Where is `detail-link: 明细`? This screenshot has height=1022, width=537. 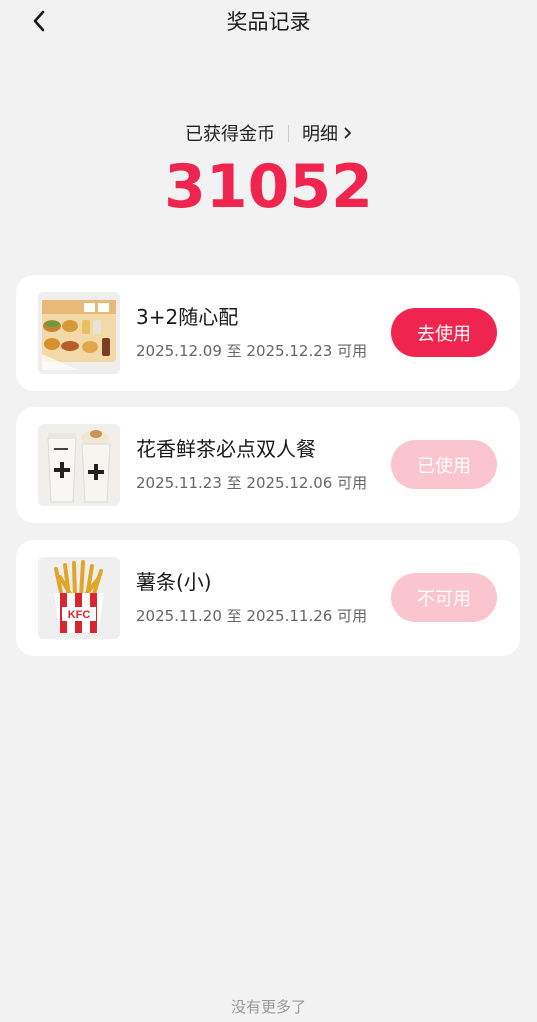 detail-link: 明细 is located at coordinates (327, 133).